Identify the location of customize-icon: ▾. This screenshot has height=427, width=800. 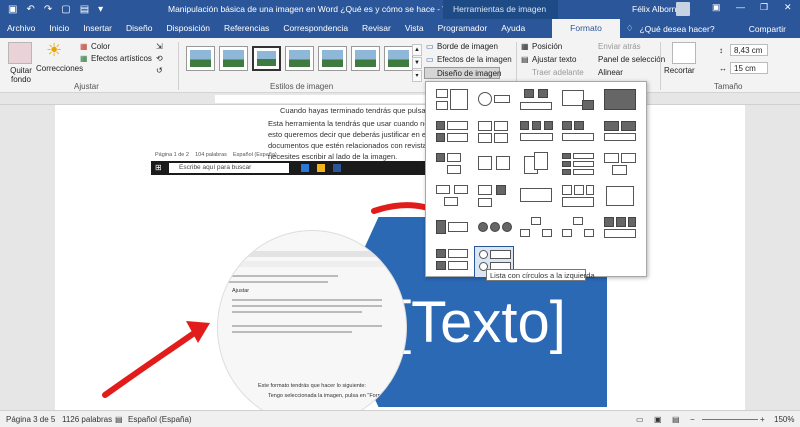
(100, 9).